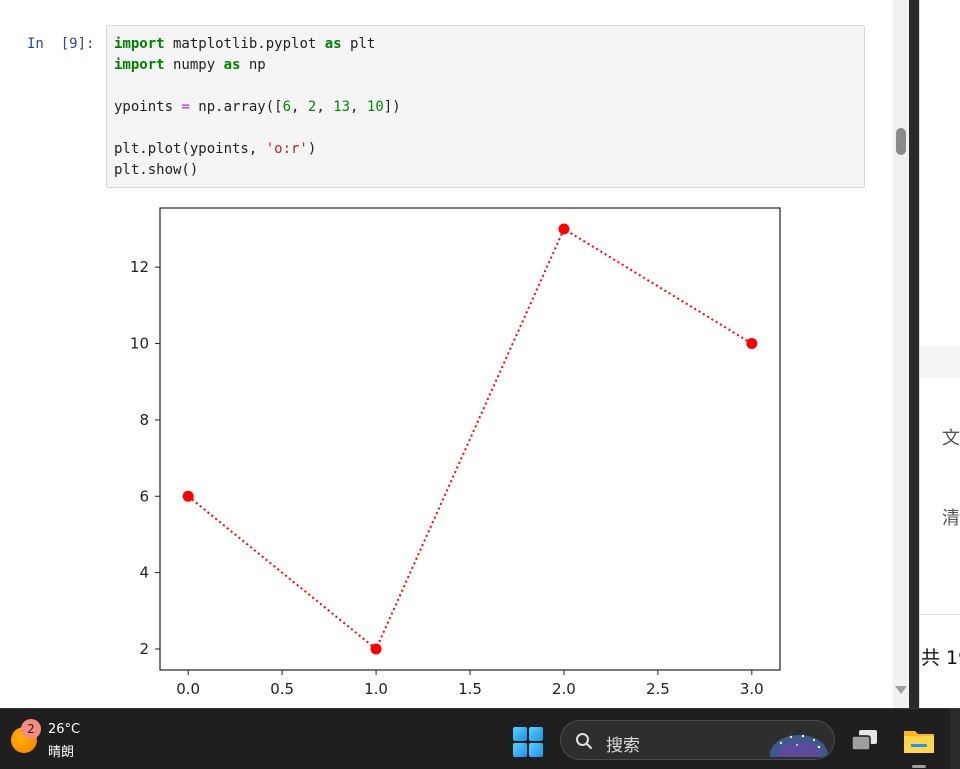  What do you see at coordinates (190, 149) in the screenshot?
I see `code-token: plt.plot(ypoints,` at bounding box center [190, 149].